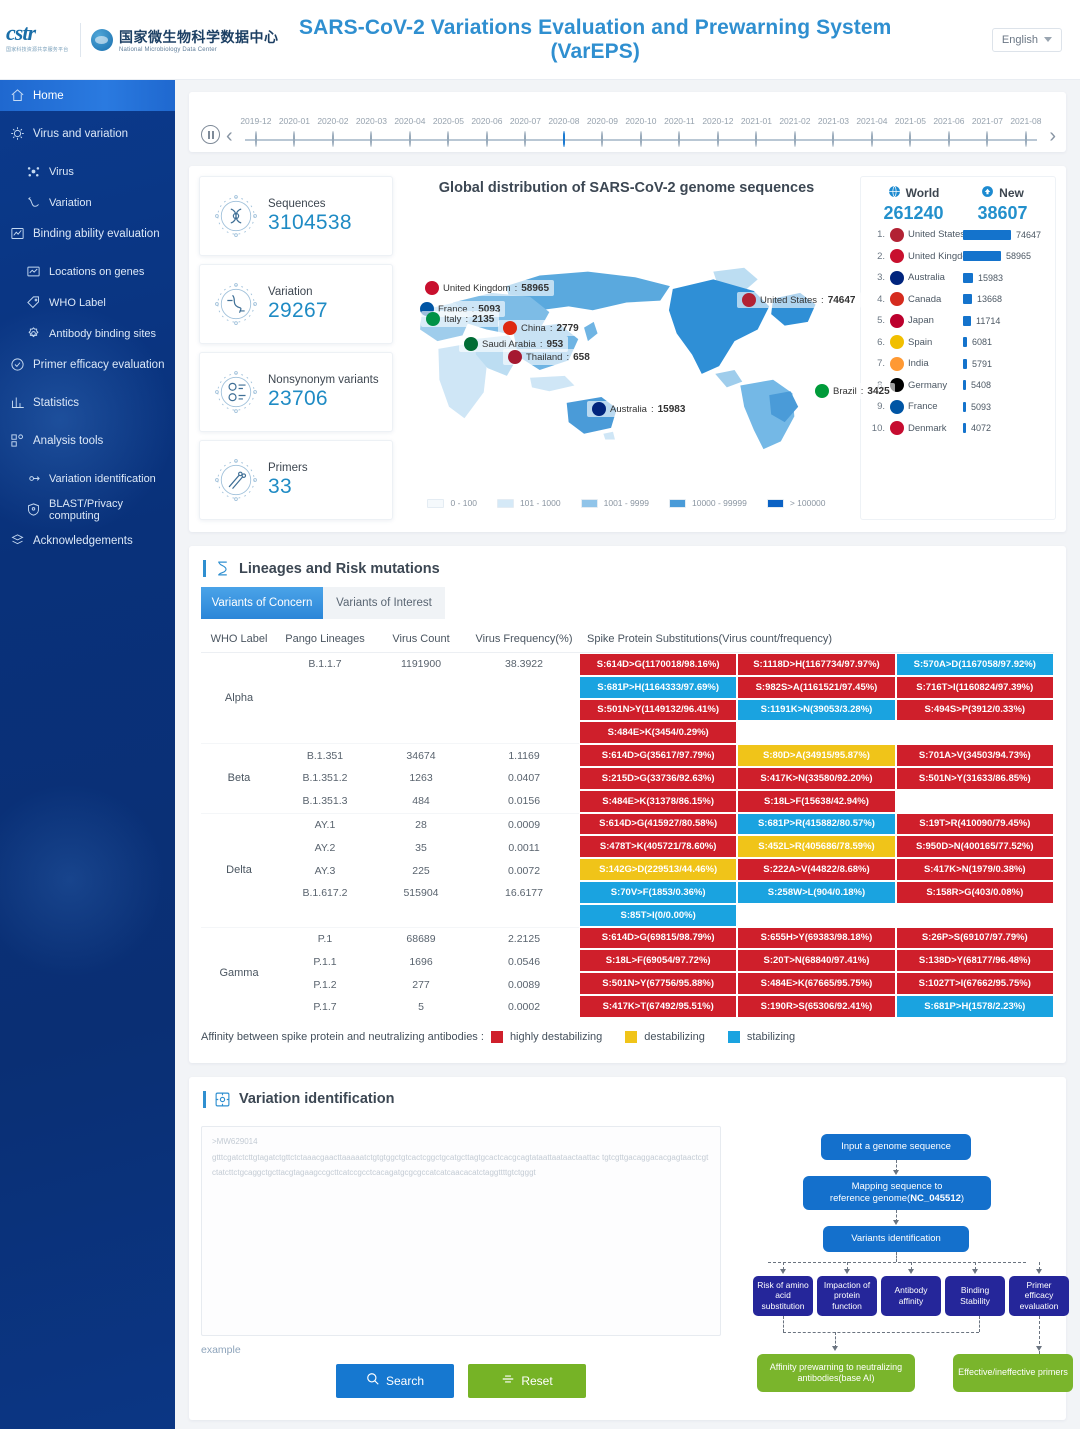 Image resolution: width=1080 pixels, height=1429 pixels. I want to click on map-country-tag: United Kingdom:58965, so click(487, 288).